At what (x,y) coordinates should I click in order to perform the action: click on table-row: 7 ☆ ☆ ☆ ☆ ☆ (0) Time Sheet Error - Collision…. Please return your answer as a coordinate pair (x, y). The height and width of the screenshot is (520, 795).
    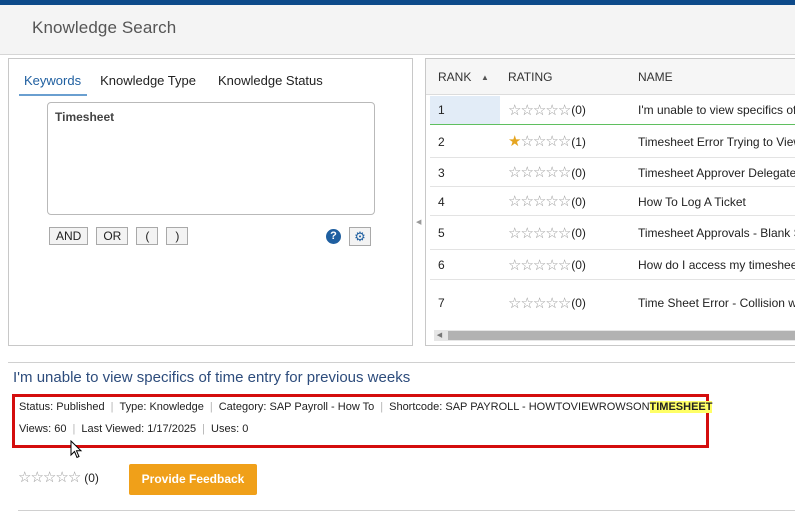
    Looking at the image, I should click on (612, 303).